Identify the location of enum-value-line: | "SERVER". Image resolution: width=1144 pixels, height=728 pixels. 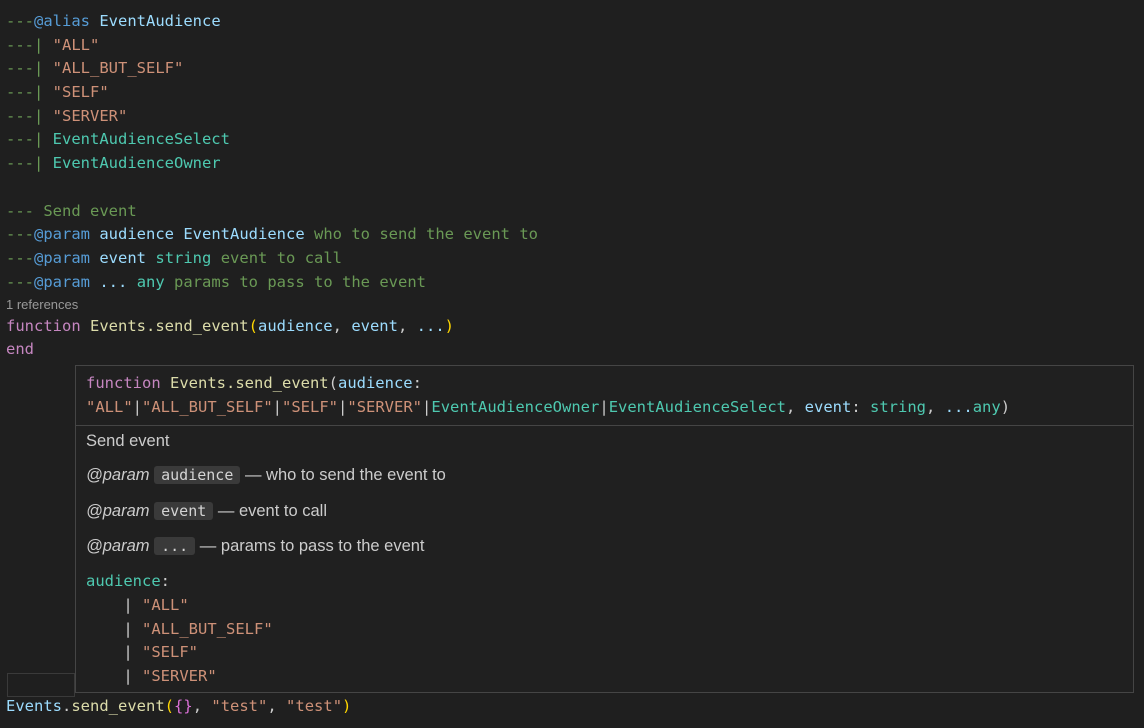
(151, 676).